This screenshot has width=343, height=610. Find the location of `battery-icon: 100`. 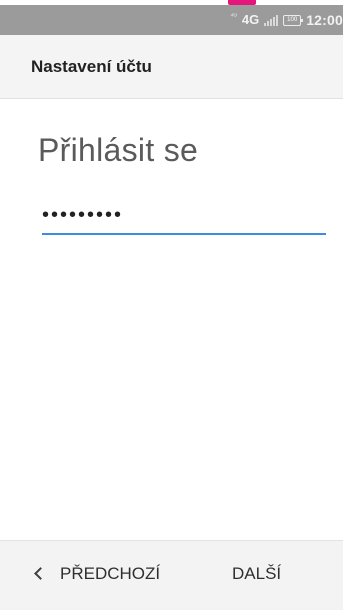

battery-icon: 100 is located at coordinates (293, 20).